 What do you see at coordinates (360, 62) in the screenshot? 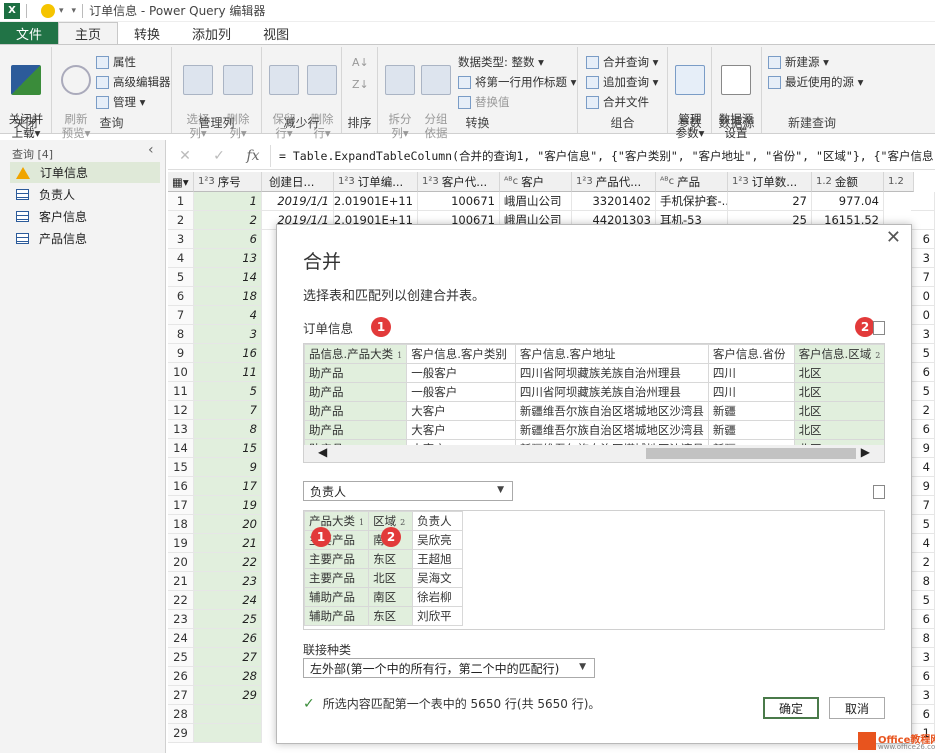
I see `sort-ascending-icon: A↓` at bounding box center [360, 62].